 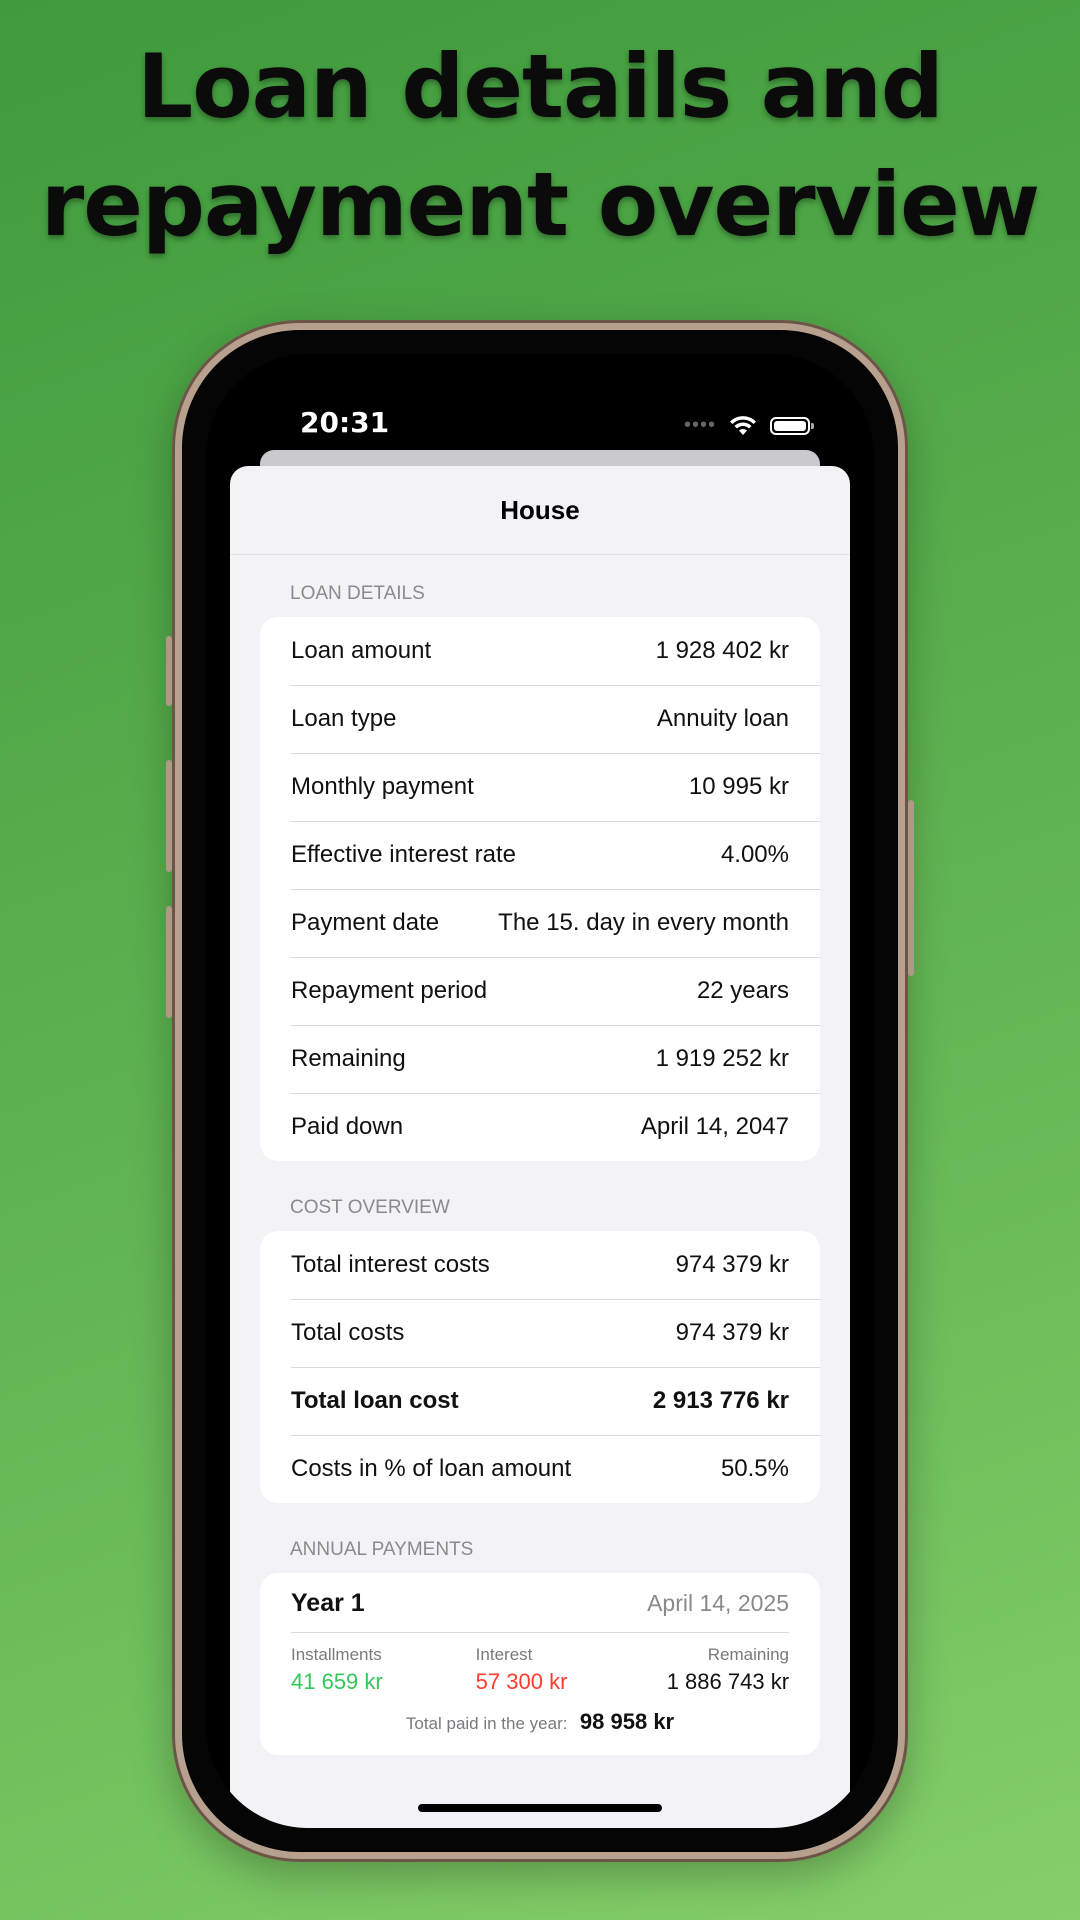 What do you see at coordinates (337, 1681) in the screenshot?
I see `installments-value: 41 659 kr` at bounding box center [337, 1681].